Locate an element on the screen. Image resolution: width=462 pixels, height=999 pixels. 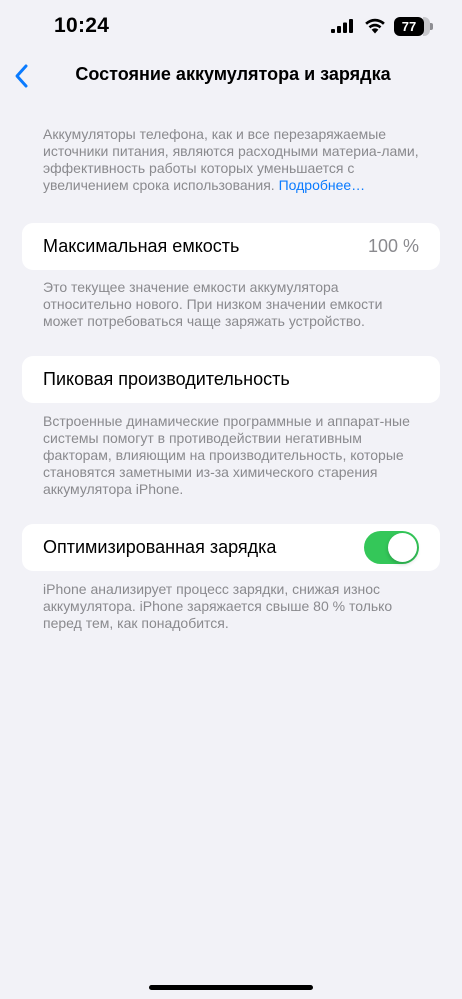
home-indicator is located at coordinates (231, 987).